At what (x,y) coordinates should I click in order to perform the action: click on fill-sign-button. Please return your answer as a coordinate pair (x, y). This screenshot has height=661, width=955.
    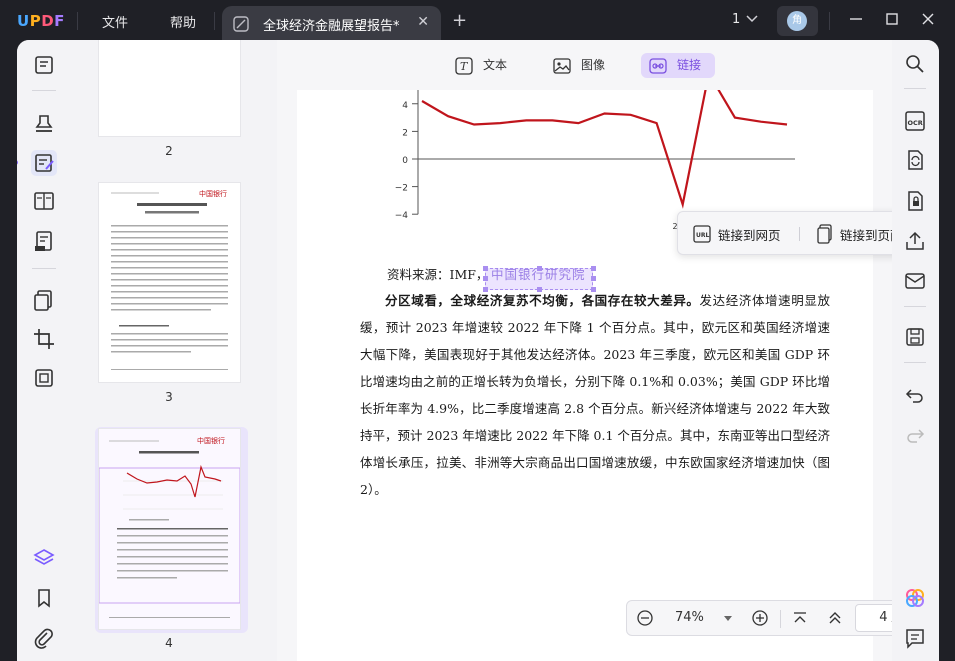
    Looking at the image, I should click on (44, 241).